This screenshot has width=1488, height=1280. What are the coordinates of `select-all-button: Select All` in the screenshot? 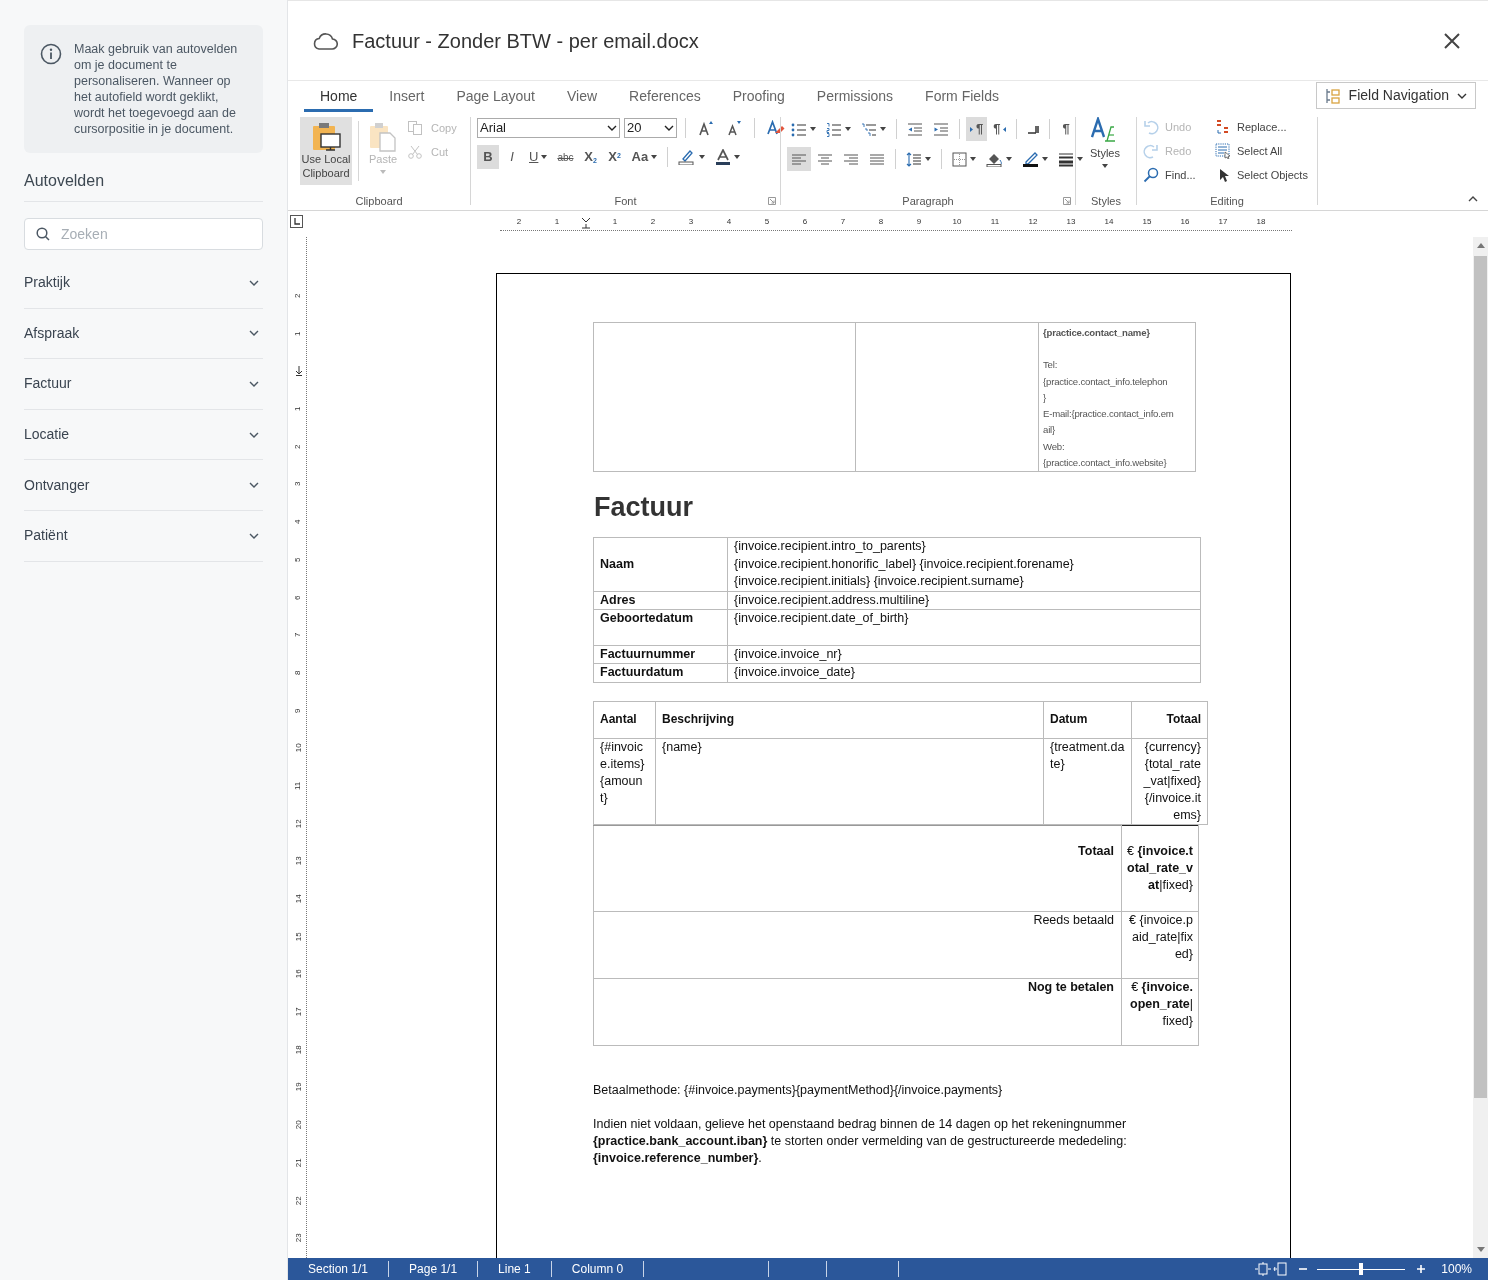 It's located at (1263, 151).